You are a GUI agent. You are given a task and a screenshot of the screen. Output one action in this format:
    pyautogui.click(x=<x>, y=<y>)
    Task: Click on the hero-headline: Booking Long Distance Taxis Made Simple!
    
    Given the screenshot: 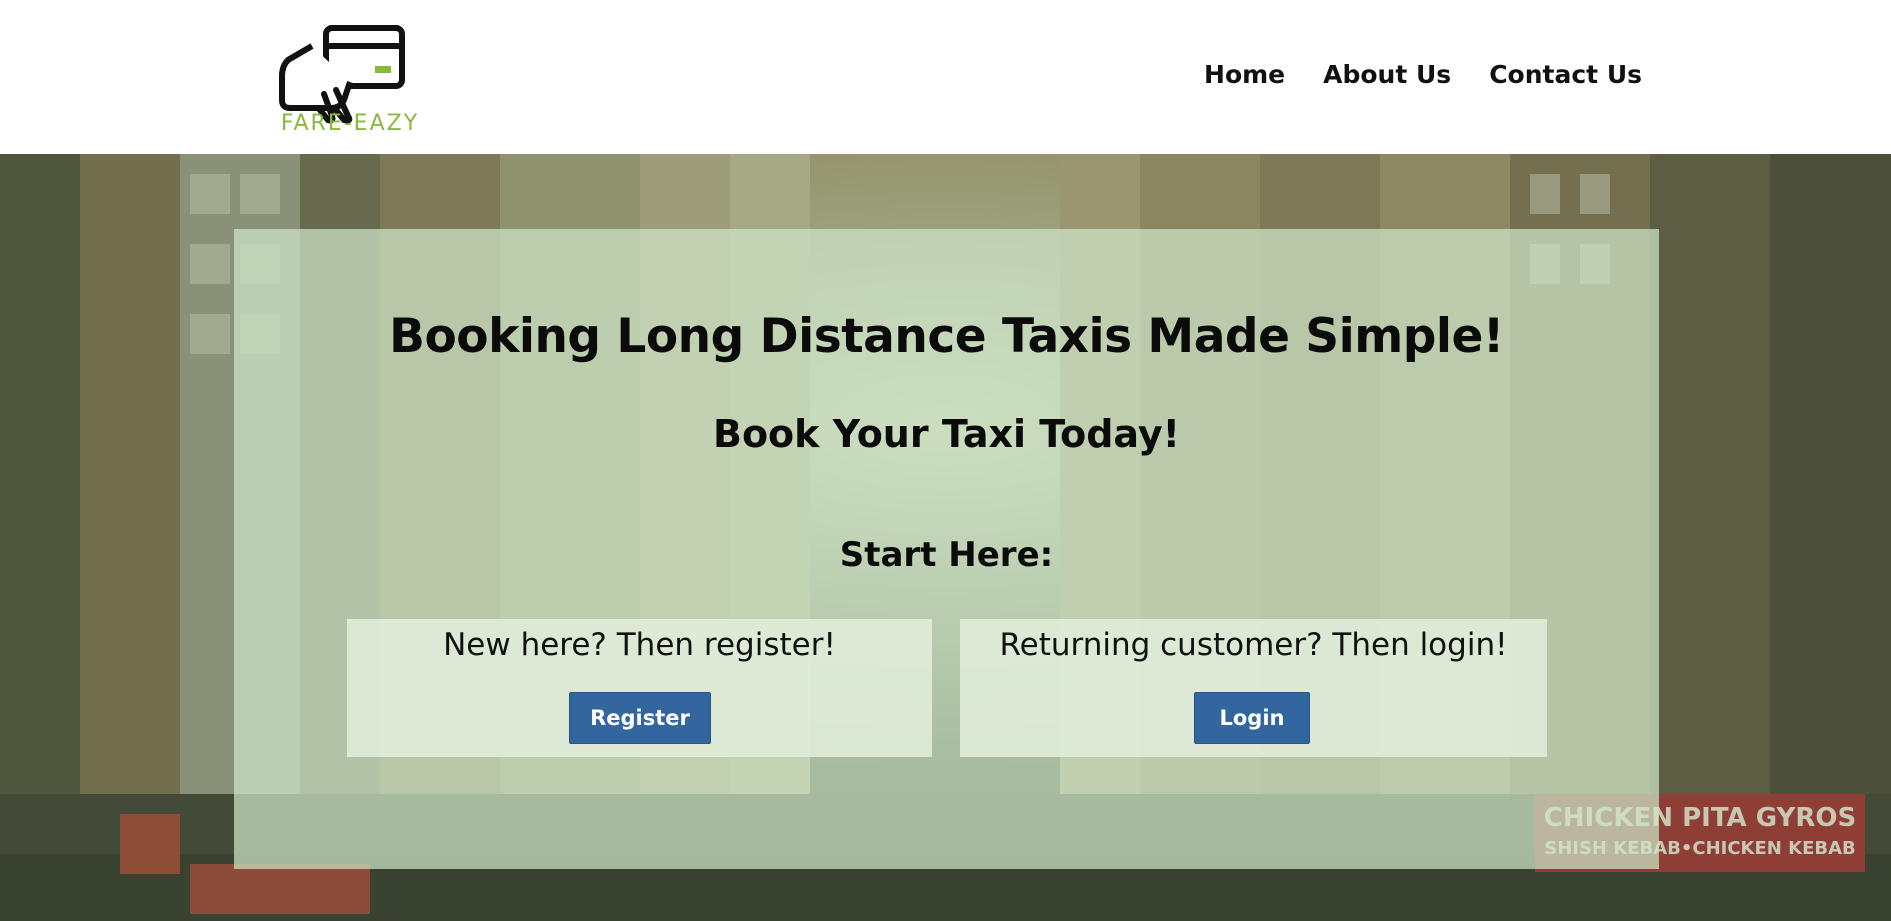 What is the action you would take?
    pyautogui.click(x=946, y=336)
    